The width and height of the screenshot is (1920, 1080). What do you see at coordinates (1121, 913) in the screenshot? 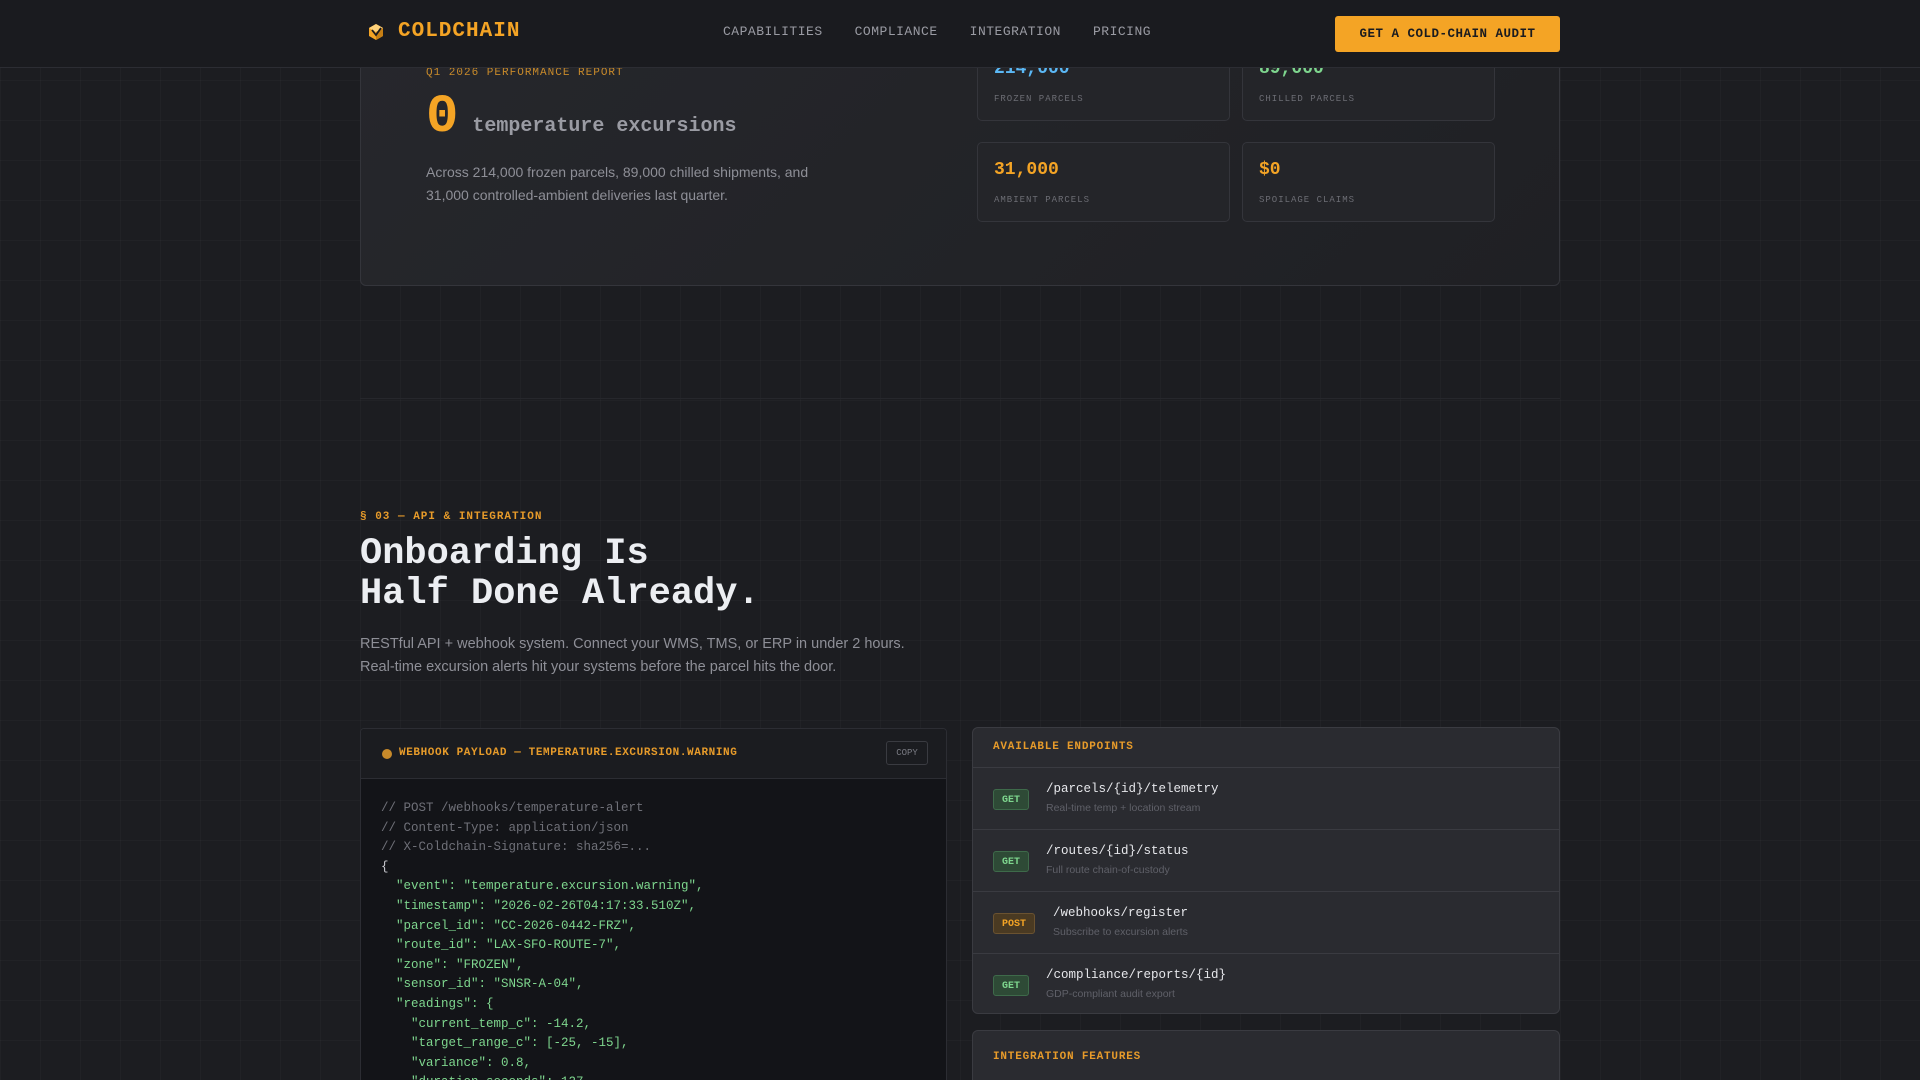
I see `endpoint-path: /webhooks/register` at bounding box center [1121, 913].